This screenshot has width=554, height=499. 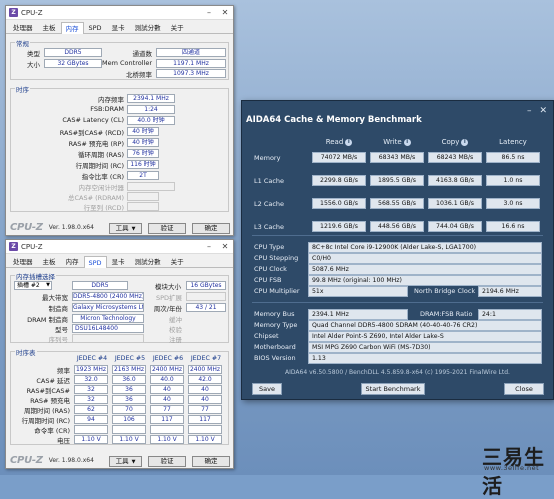 I want to click on jedec-row-label: CAS# 延迟, so click(x=53, y=381).